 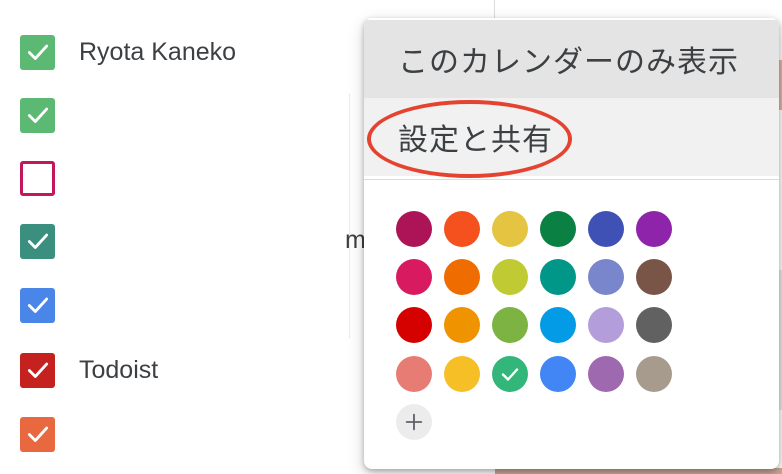 What do you see at coordinates (119, 369) in the screenshot?
I see `calendar-item-label: Todoist` at bounding box center [119, 369].